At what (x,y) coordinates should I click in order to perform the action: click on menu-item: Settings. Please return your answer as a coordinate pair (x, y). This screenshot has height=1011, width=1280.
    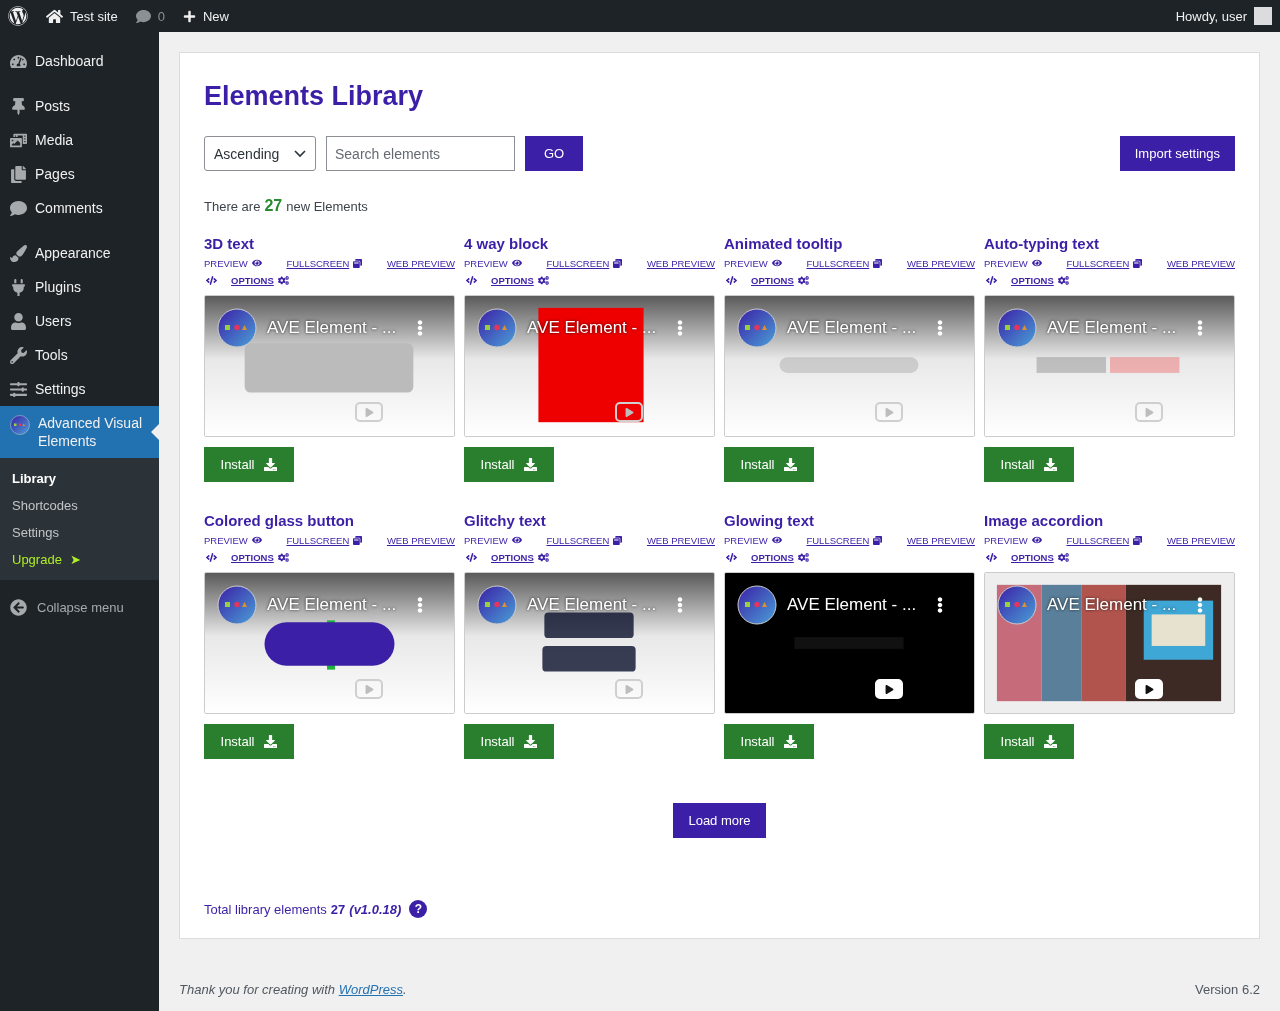
    Looking at the image, I should click on (79, 389).